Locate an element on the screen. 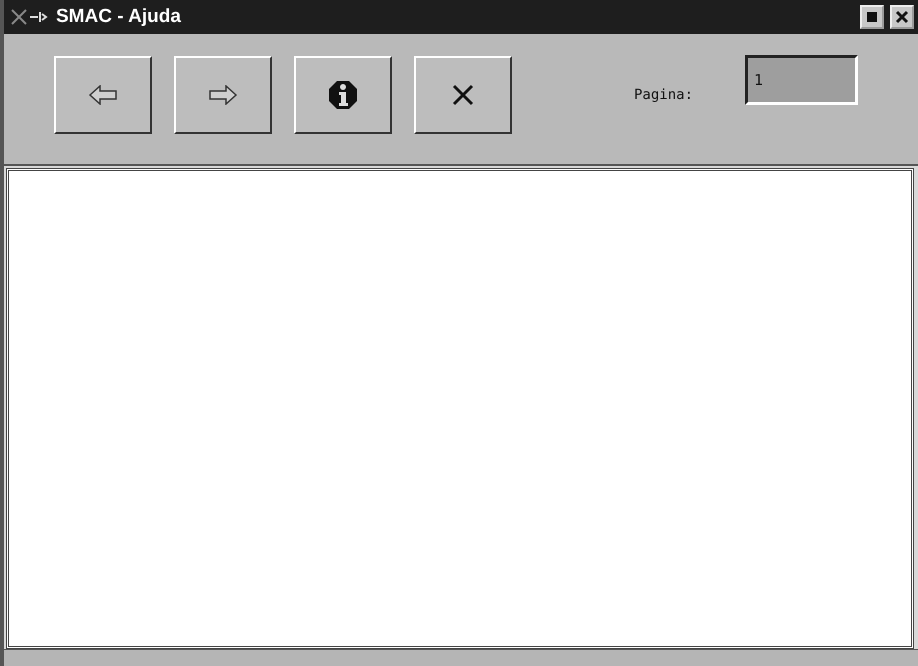  close-button is located at coordinates (902, 17).